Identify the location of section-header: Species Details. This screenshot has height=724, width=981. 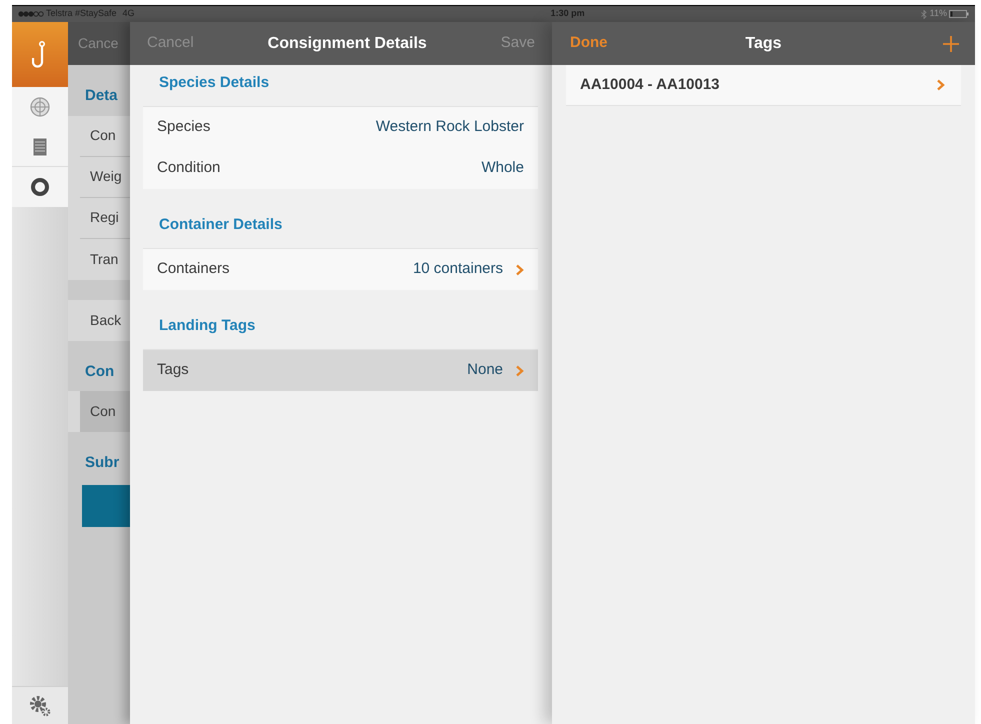
(214, 82).